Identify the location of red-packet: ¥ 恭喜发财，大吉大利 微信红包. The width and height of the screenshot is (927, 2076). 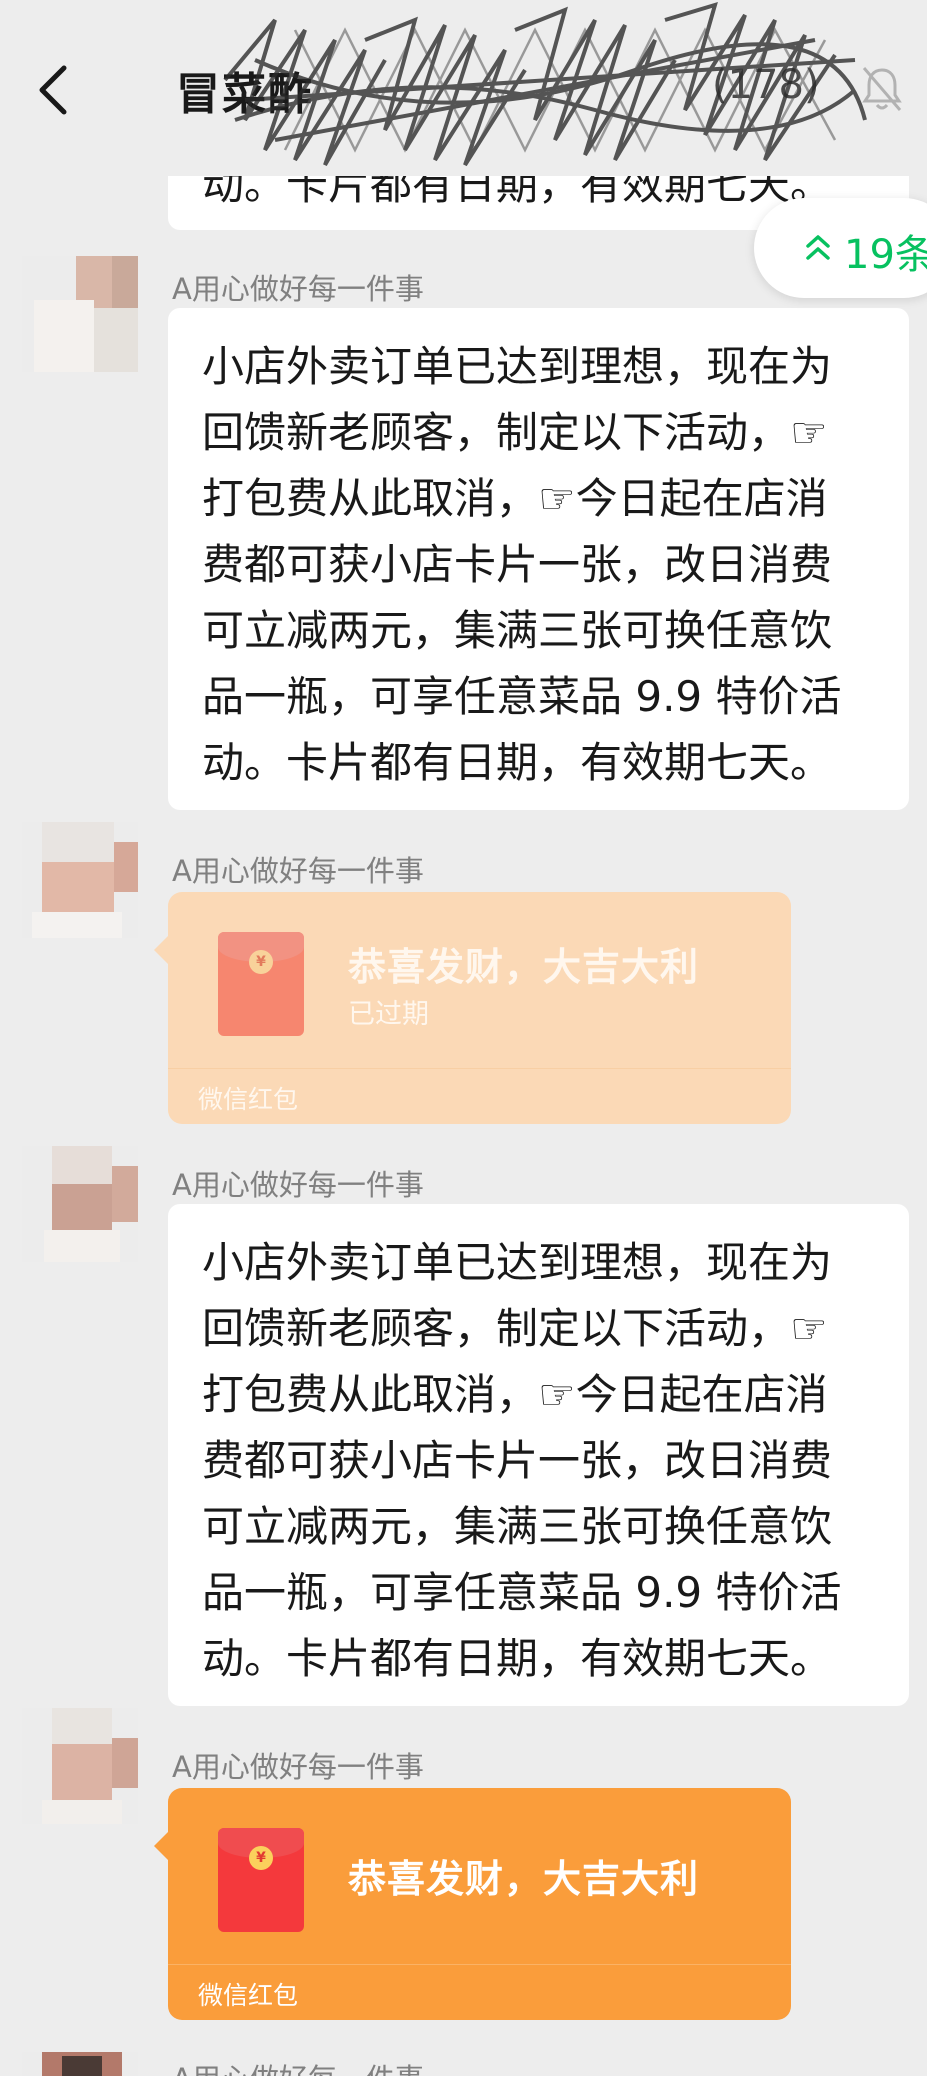
(472, 1904).